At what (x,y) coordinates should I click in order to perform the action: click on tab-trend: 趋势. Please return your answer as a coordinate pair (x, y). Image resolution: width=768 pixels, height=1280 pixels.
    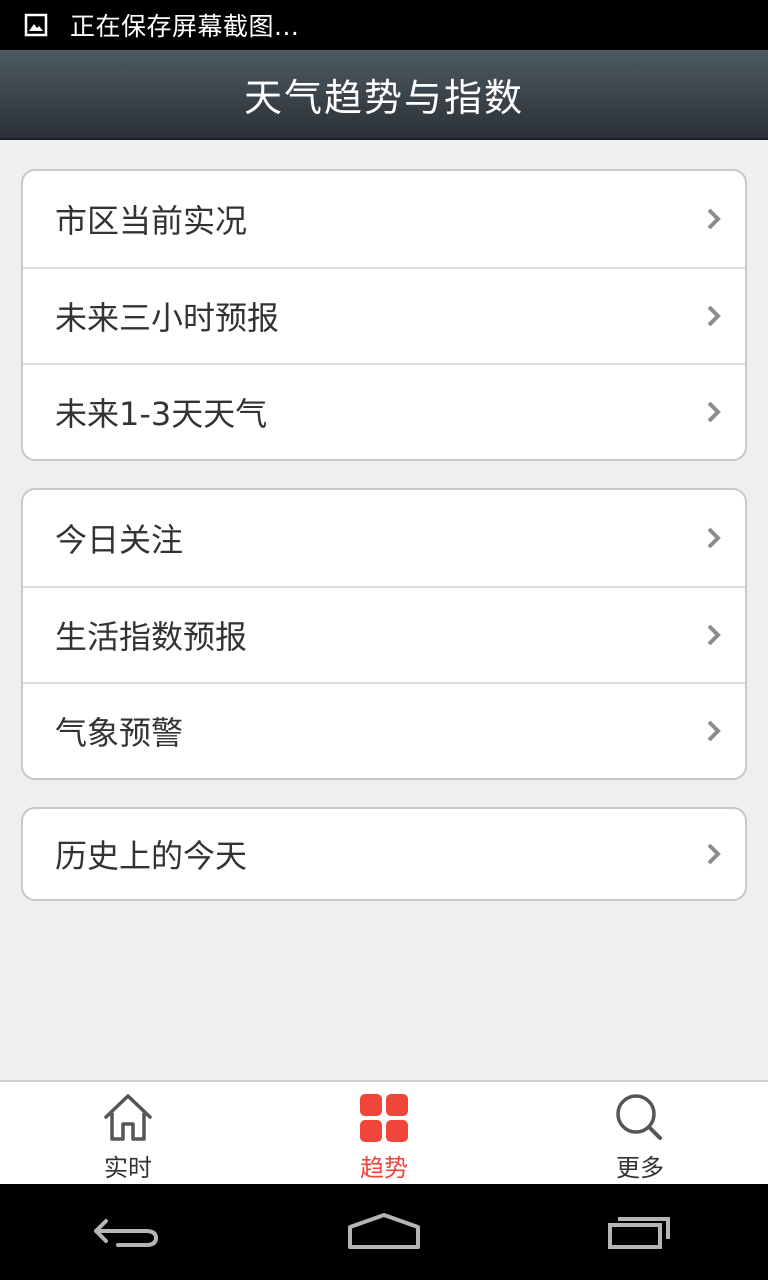
    Looking at the image, I should click on (384, 1133).